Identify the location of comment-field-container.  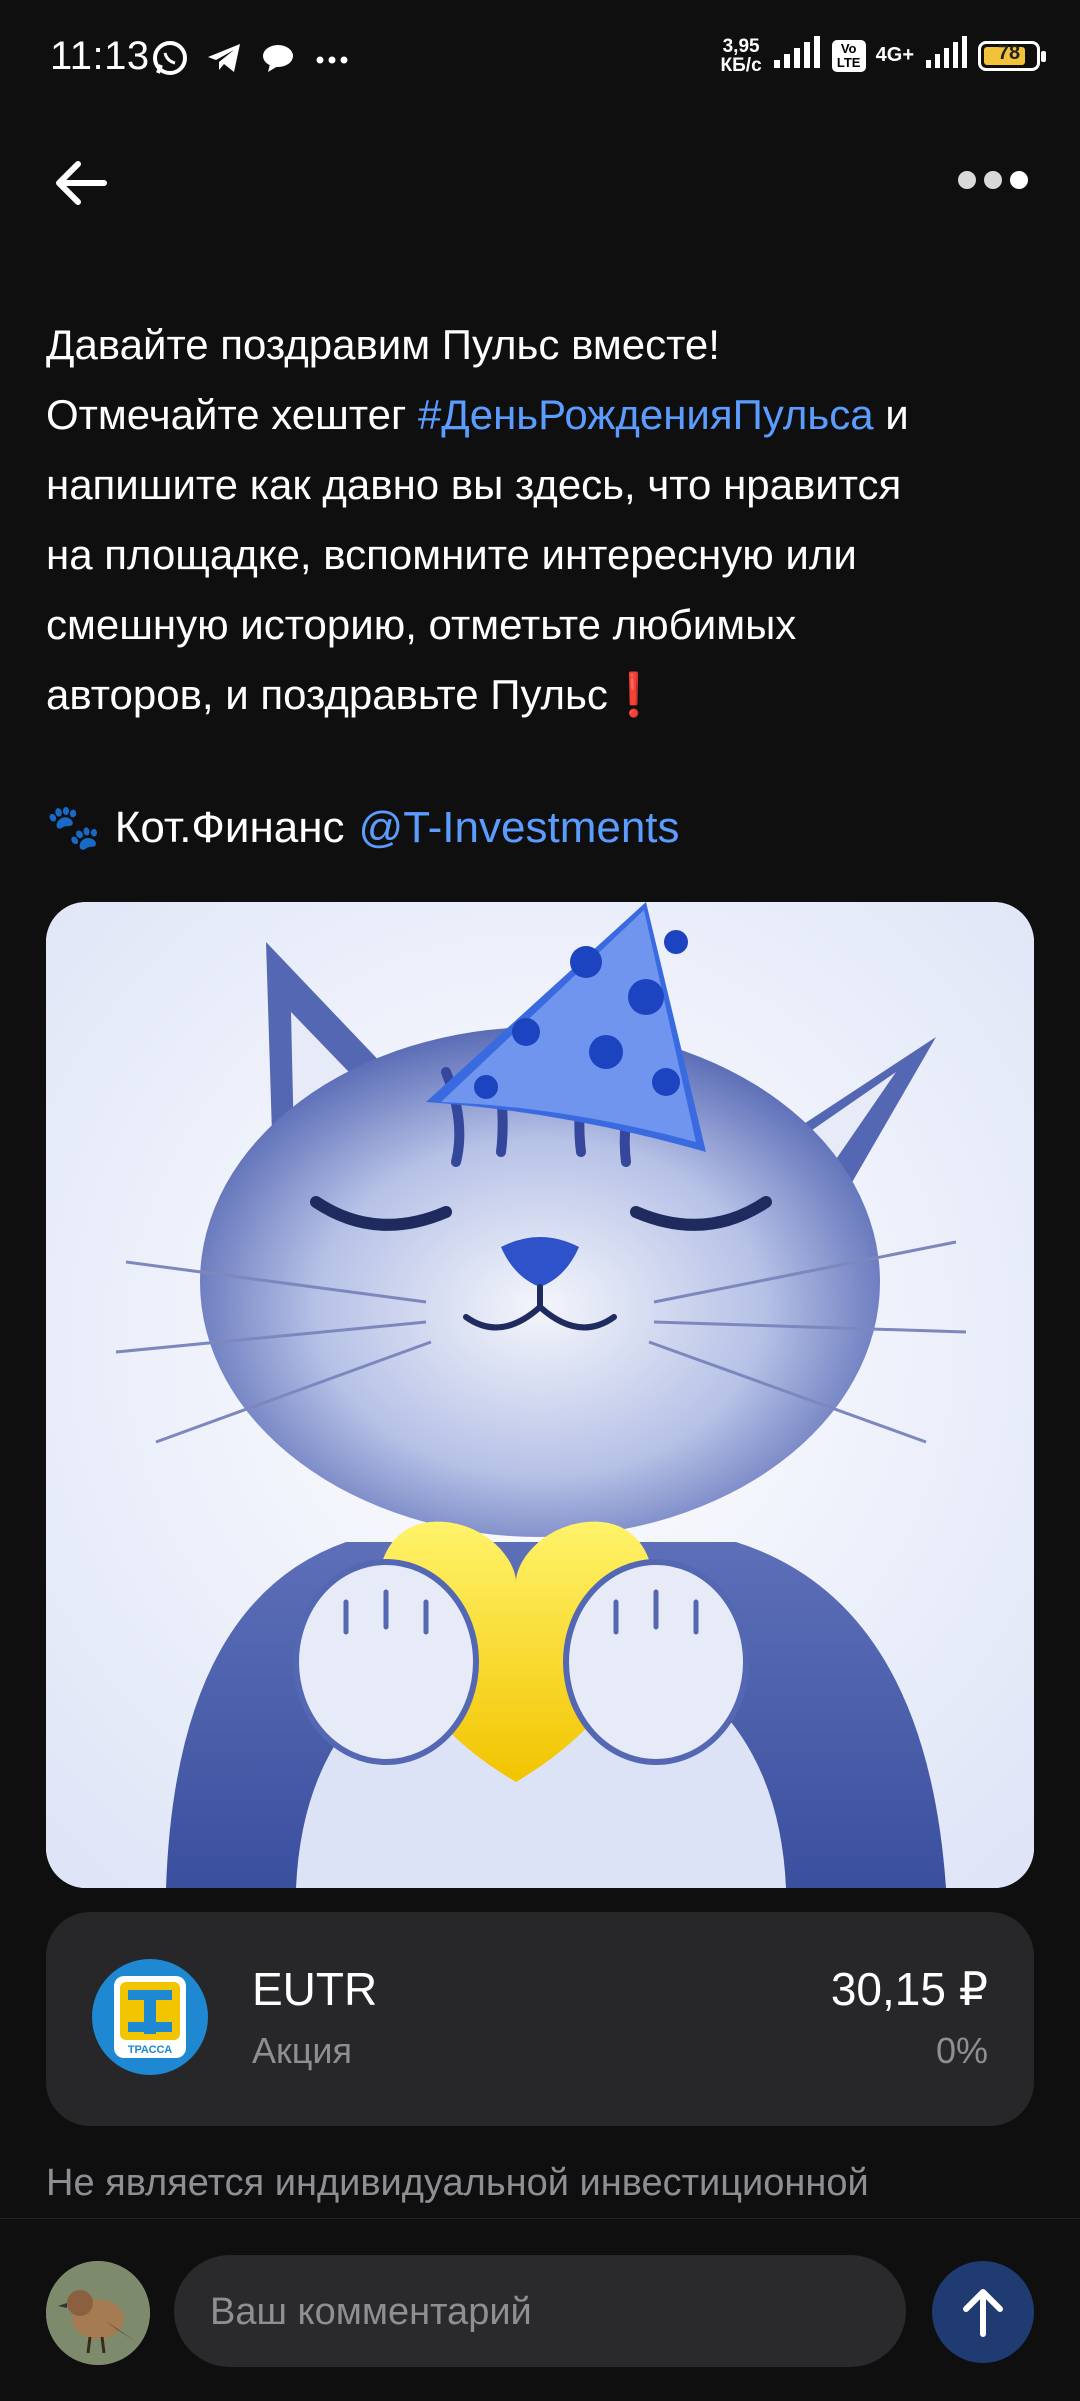
(540, 2312).